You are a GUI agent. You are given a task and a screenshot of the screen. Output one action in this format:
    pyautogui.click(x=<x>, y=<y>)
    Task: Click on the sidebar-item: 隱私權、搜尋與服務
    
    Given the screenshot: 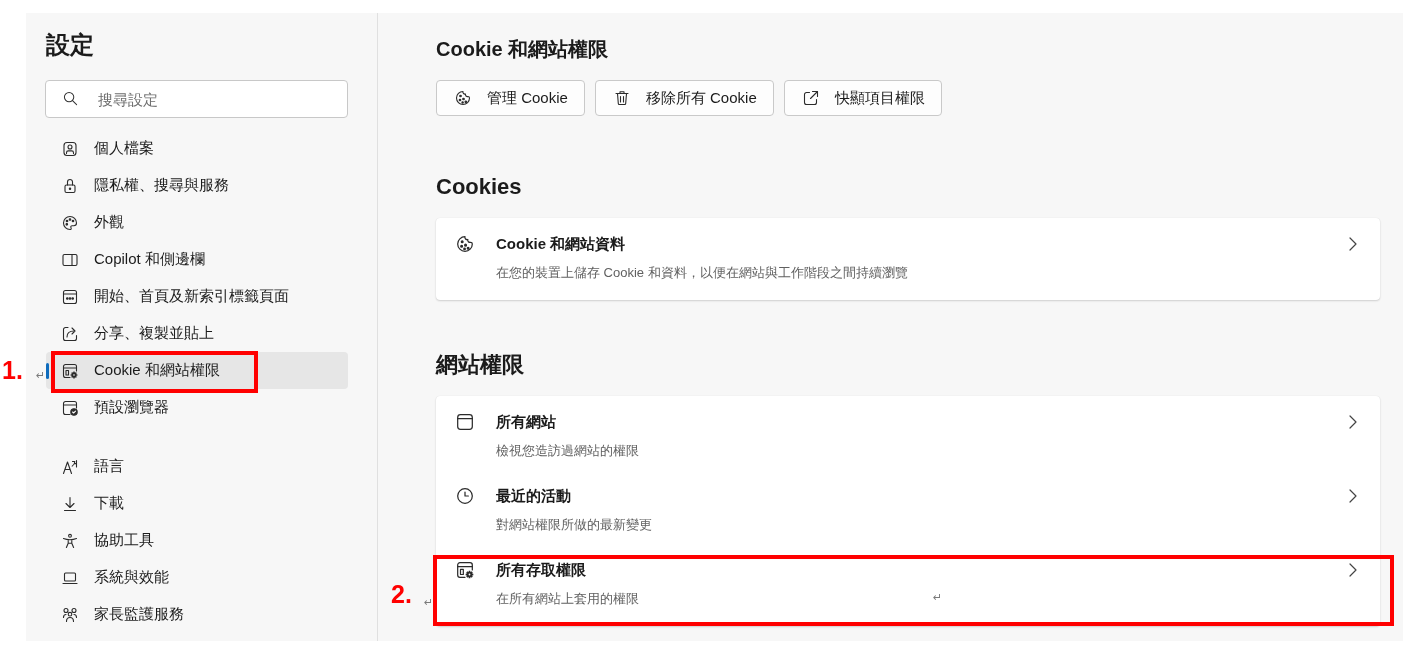 What is the action you would take?
    pyautogui.click(x=197, y=185)
    